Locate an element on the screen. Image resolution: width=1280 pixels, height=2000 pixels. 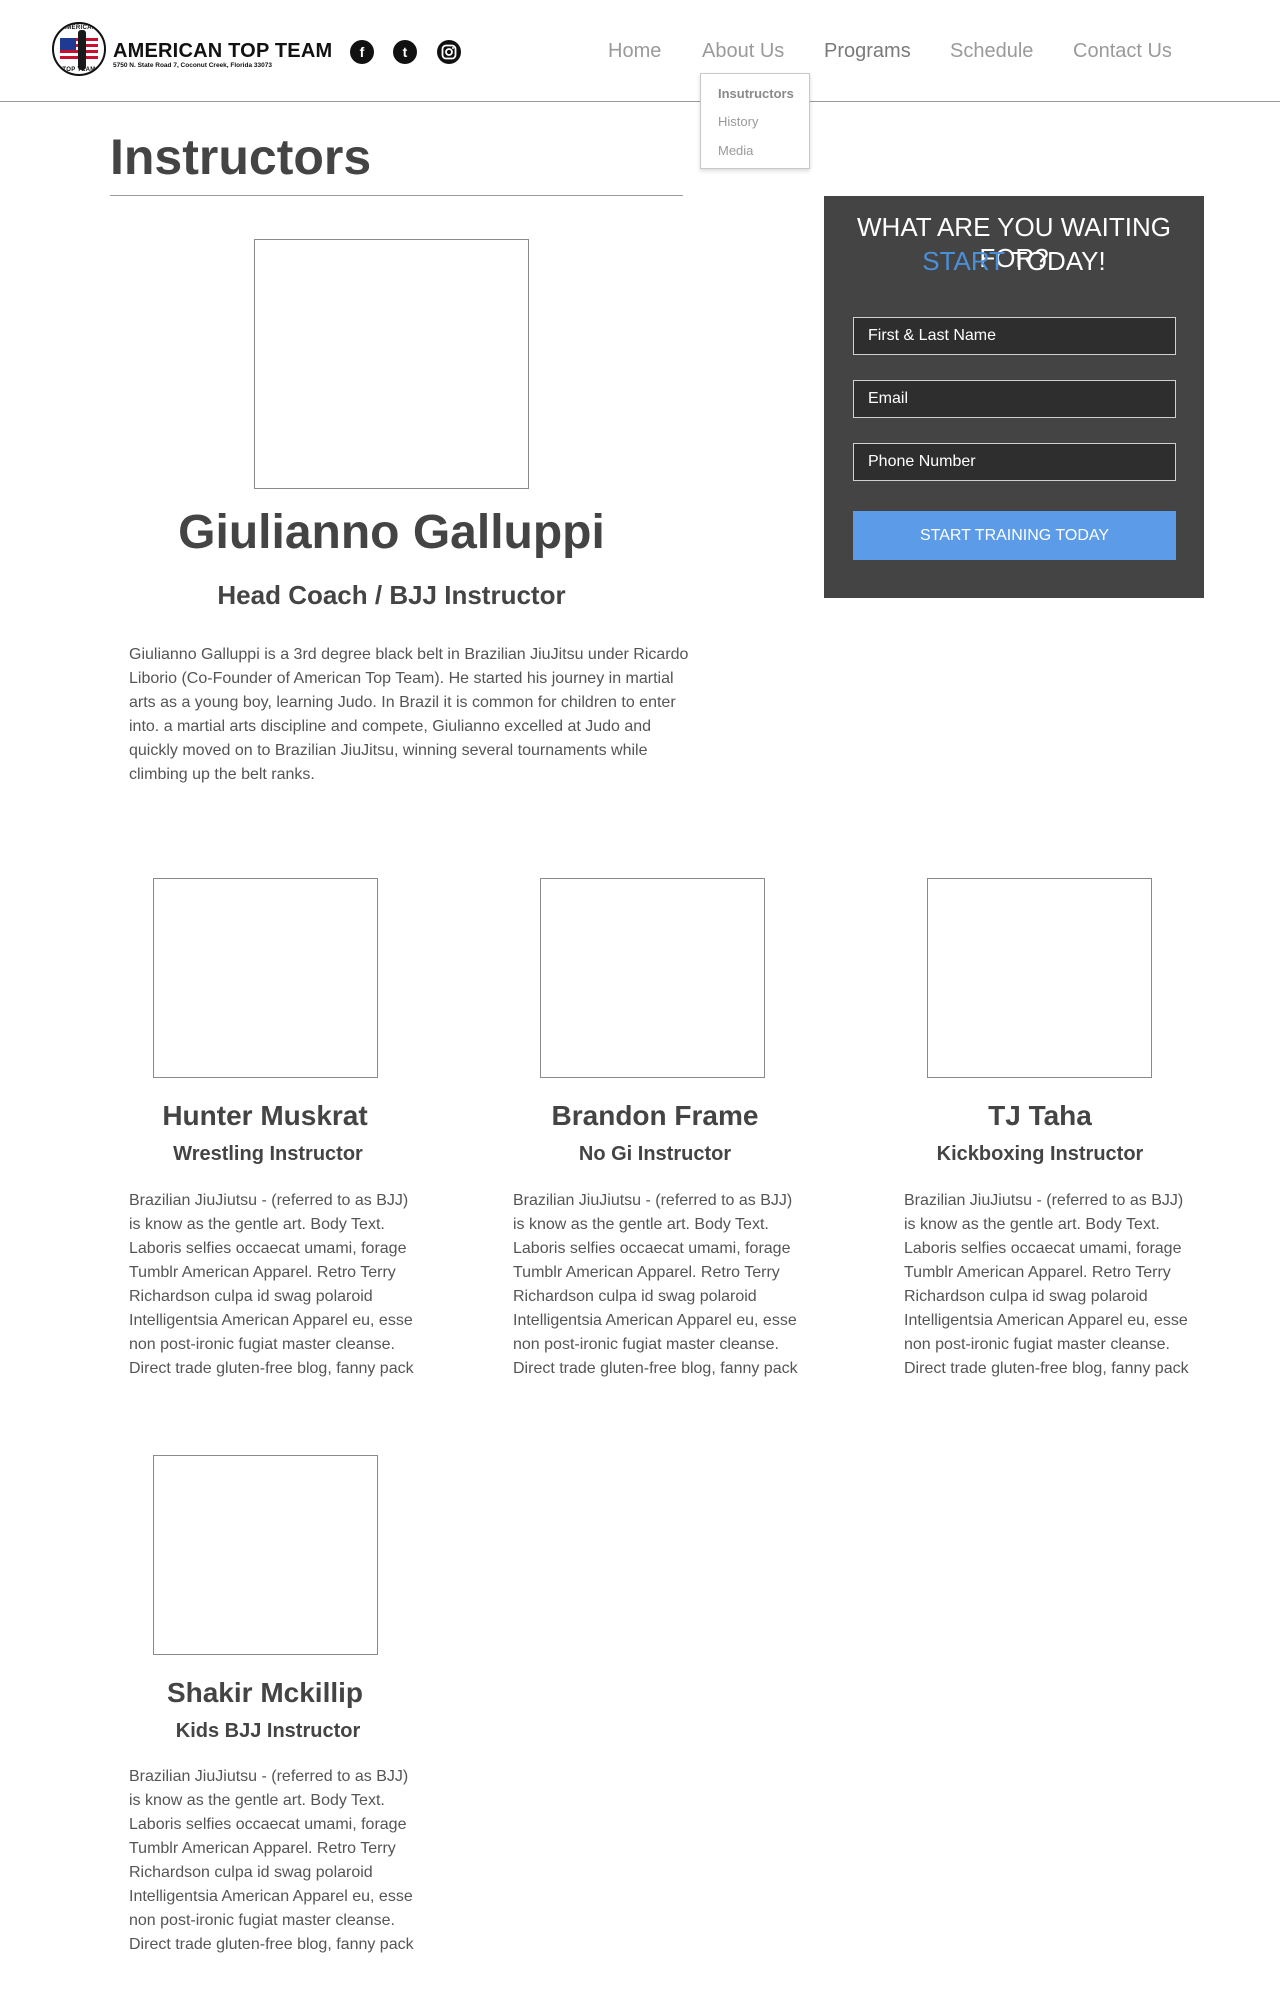
cta-subheading: START TODAY! is located at coordinates (1014, 261).